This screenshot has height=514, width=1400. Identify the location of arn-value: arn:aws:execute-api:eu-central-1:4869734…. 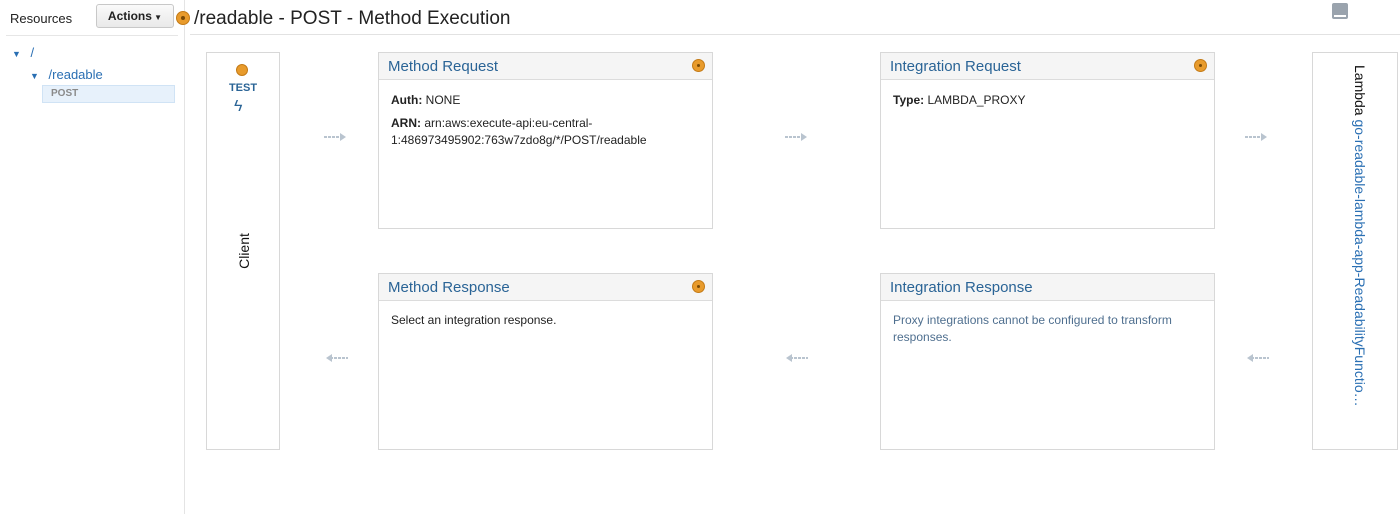
(519, 131).